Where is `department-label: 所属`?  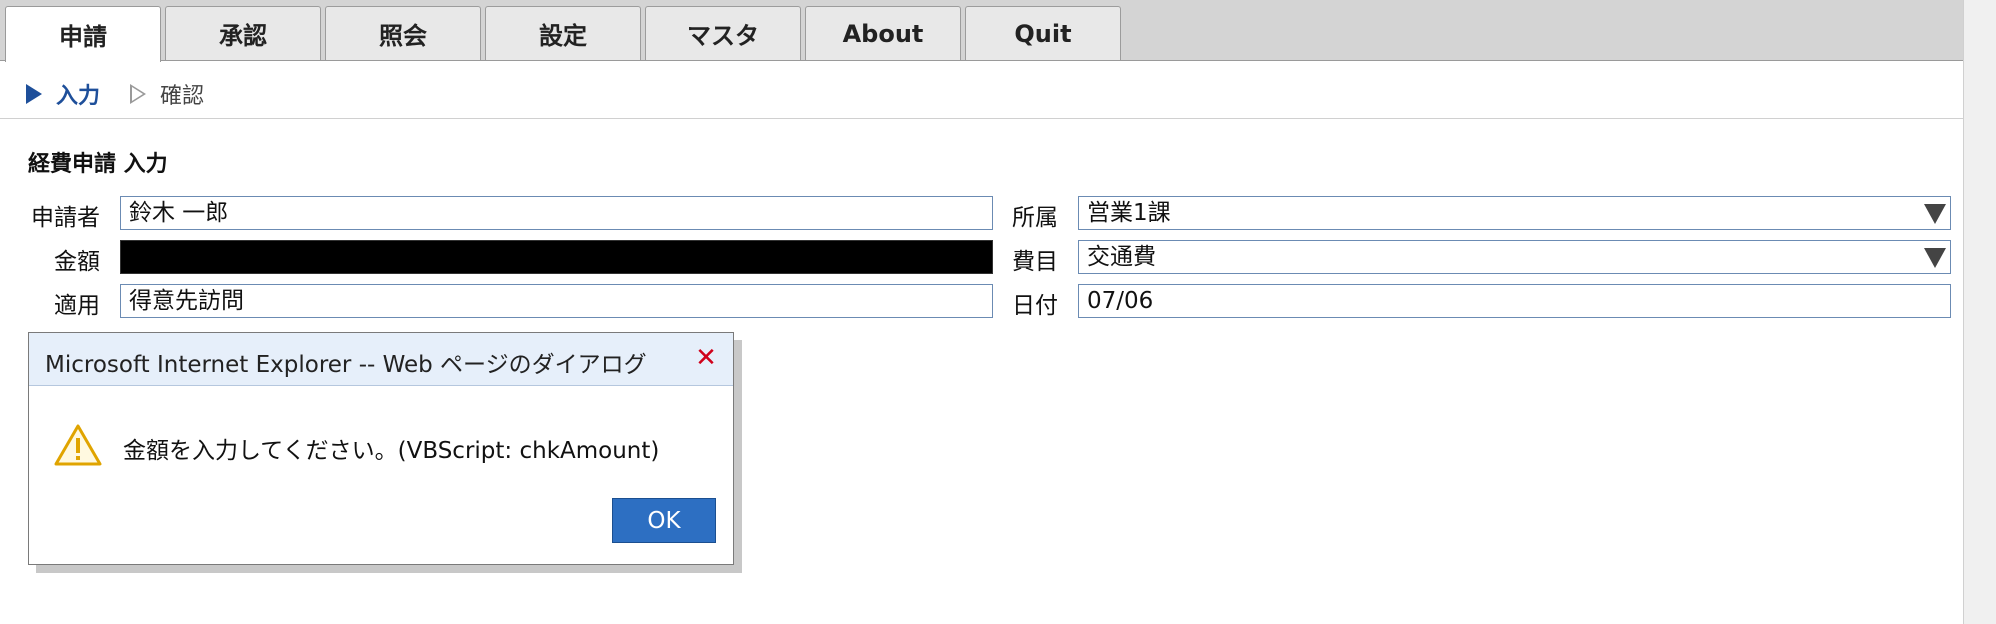
department-label: 所属 is located at coordinates (1035, 218).